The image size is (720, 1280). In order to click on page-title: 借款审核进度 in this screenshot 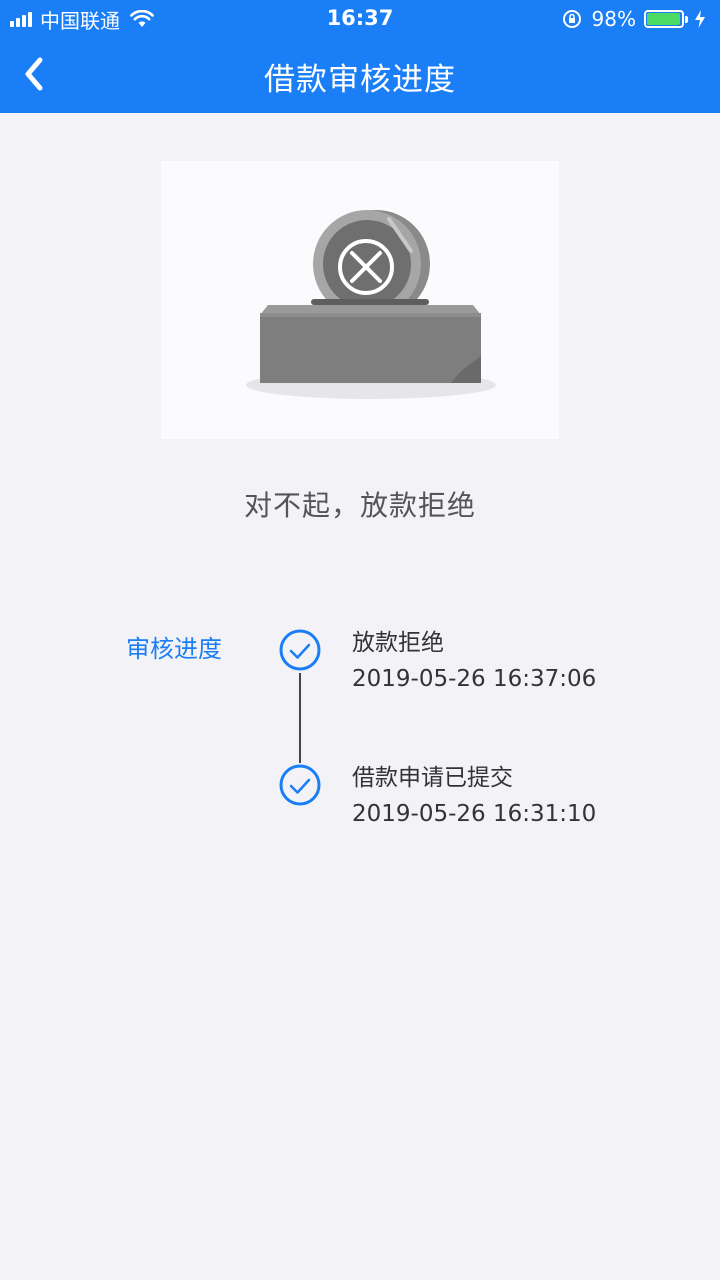, I will do `click(360, 80)`.